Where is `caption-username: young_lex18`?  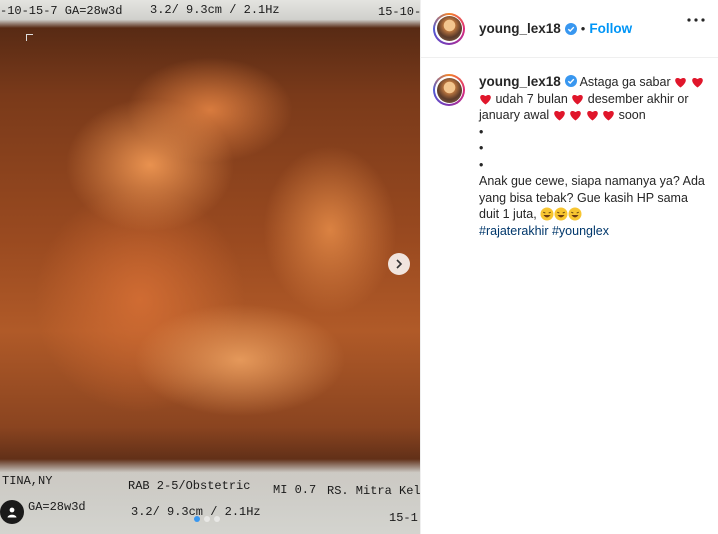 caption-username: young_lex18 is located at coordinates (520, 81).